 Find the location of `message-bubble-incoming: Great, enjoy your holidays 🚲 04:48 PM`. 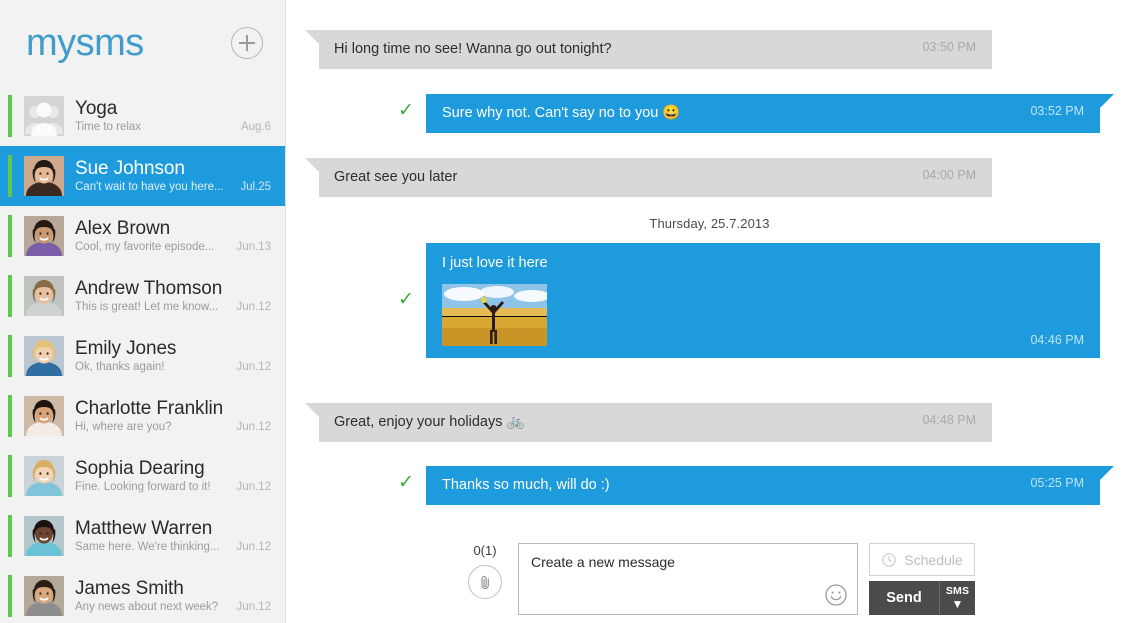

message-bubble-incoming: Great, enjoy your holidays 🚲 04:48 PM is located at coordinates (655, 422).